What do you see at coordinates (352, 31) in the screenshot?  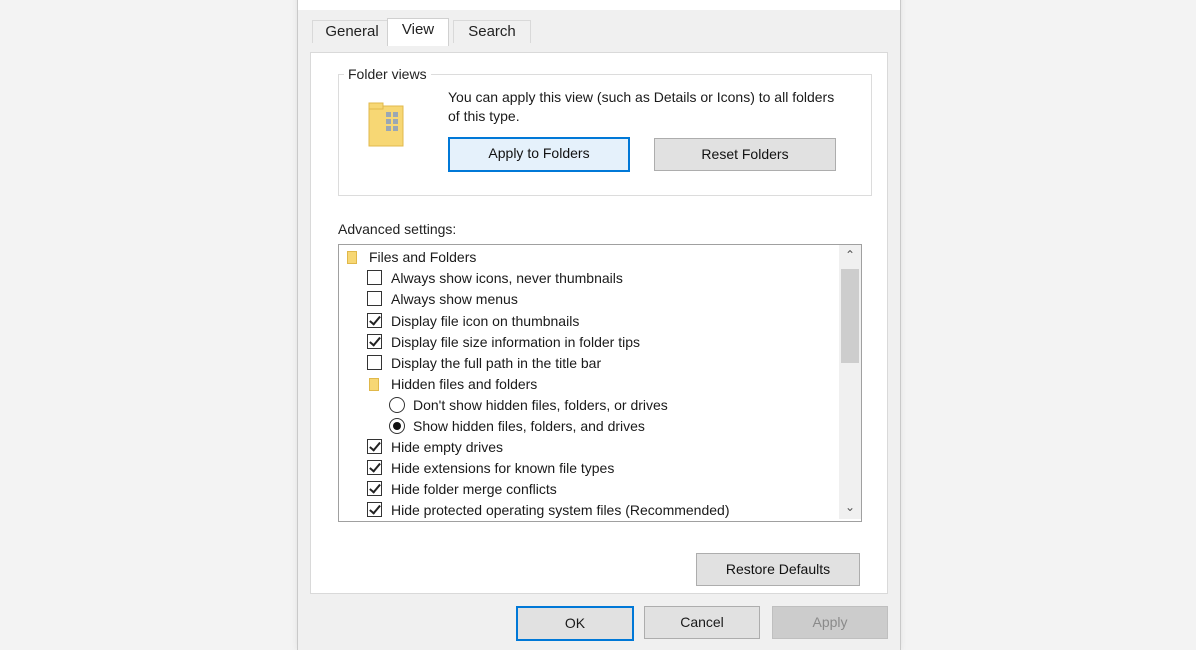 I see `tab-general: General` at bounding box center [352, 31].